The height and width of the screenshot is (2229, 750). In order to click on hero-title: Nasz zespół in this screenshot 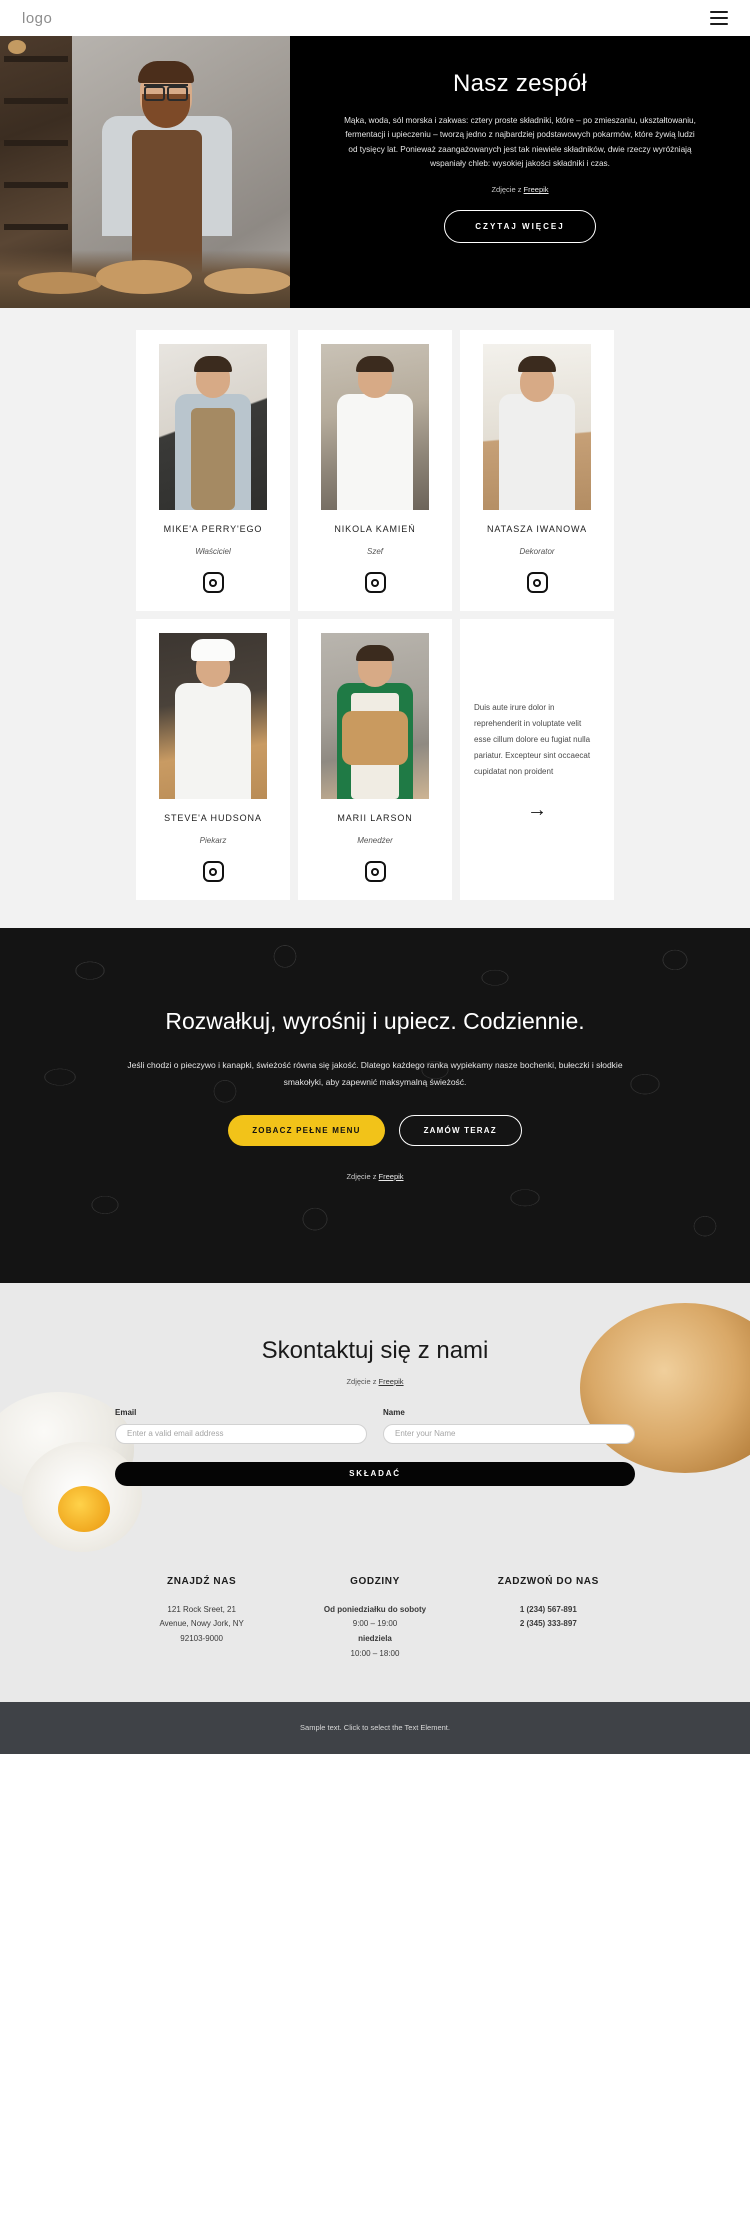, I will do `click(520, 83)`.